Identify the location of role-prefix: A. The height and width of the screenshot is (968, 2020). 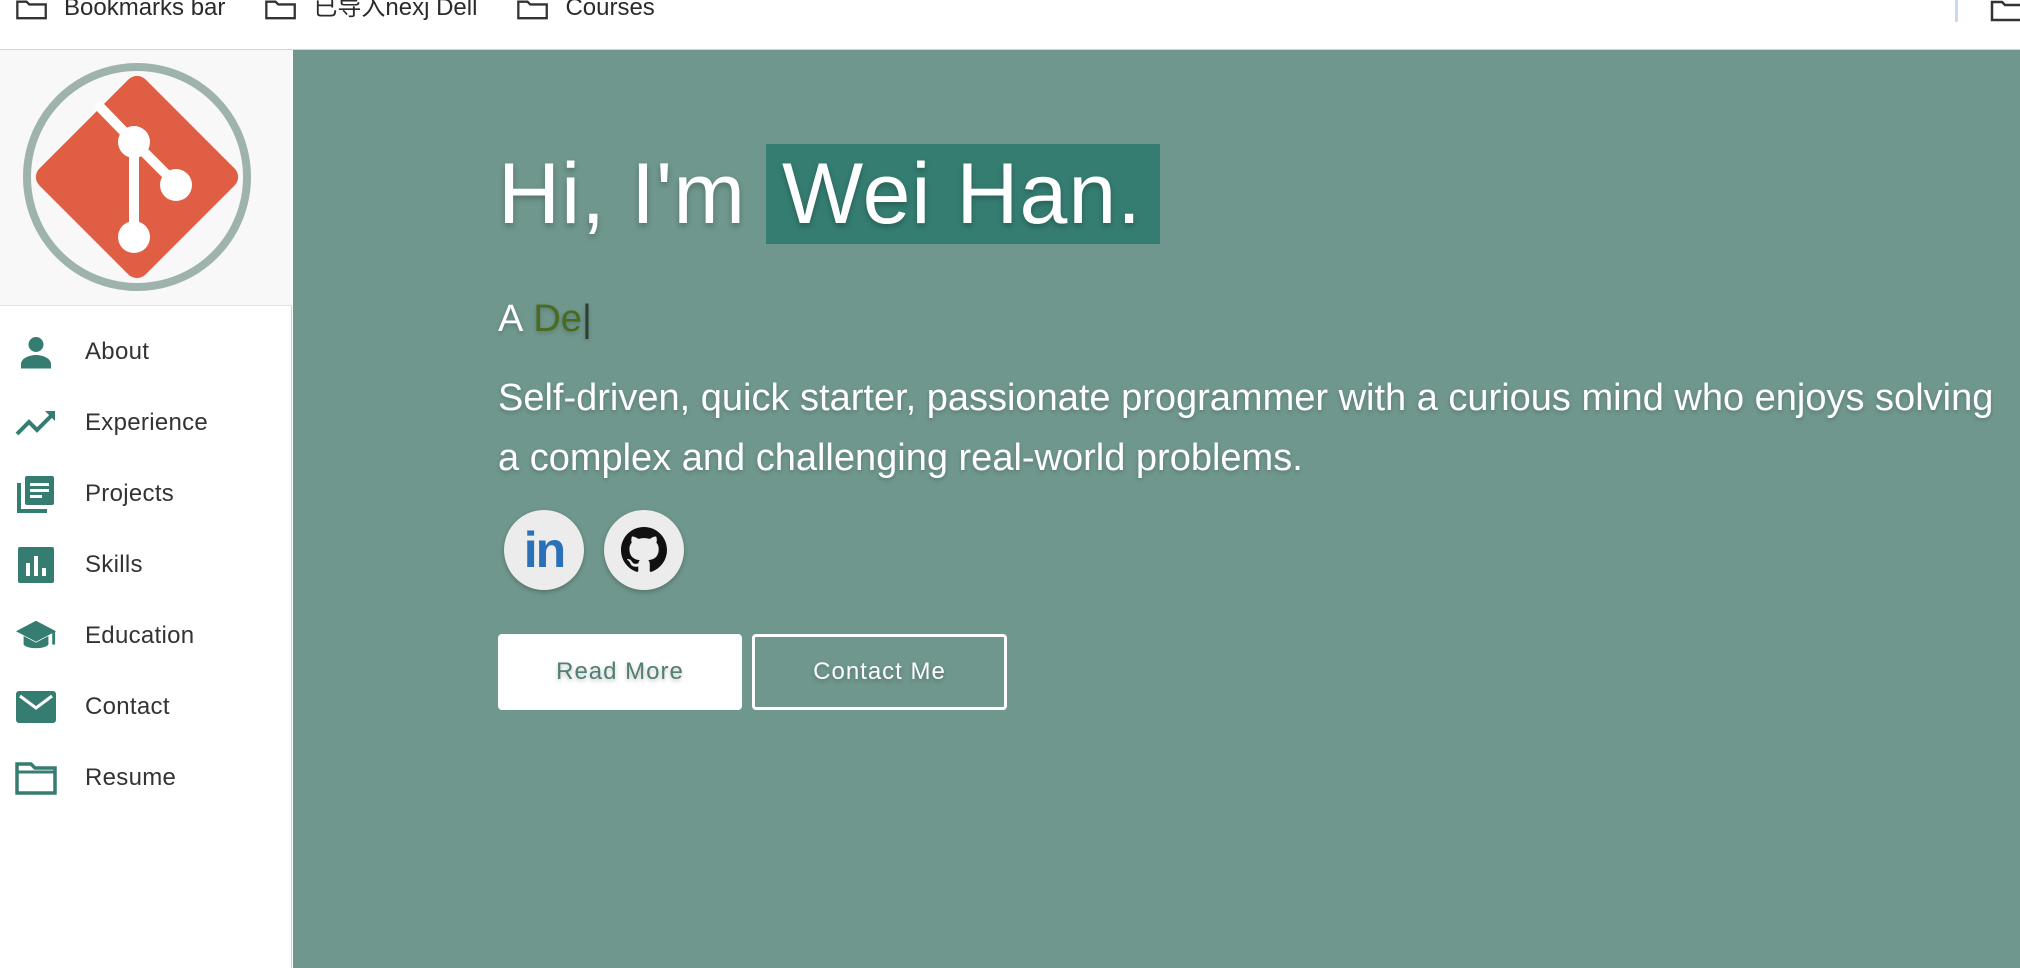
(511, 319).